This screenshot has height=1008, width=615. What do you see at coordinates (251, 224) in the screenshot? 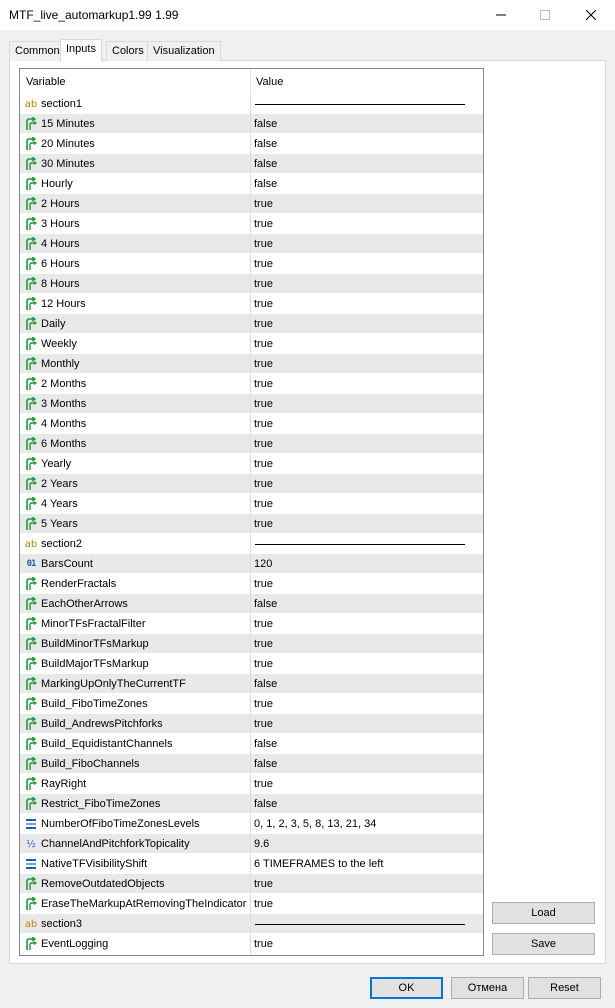
I see `parameter-row: 3 Hours true` at bounding box center [251, 224].